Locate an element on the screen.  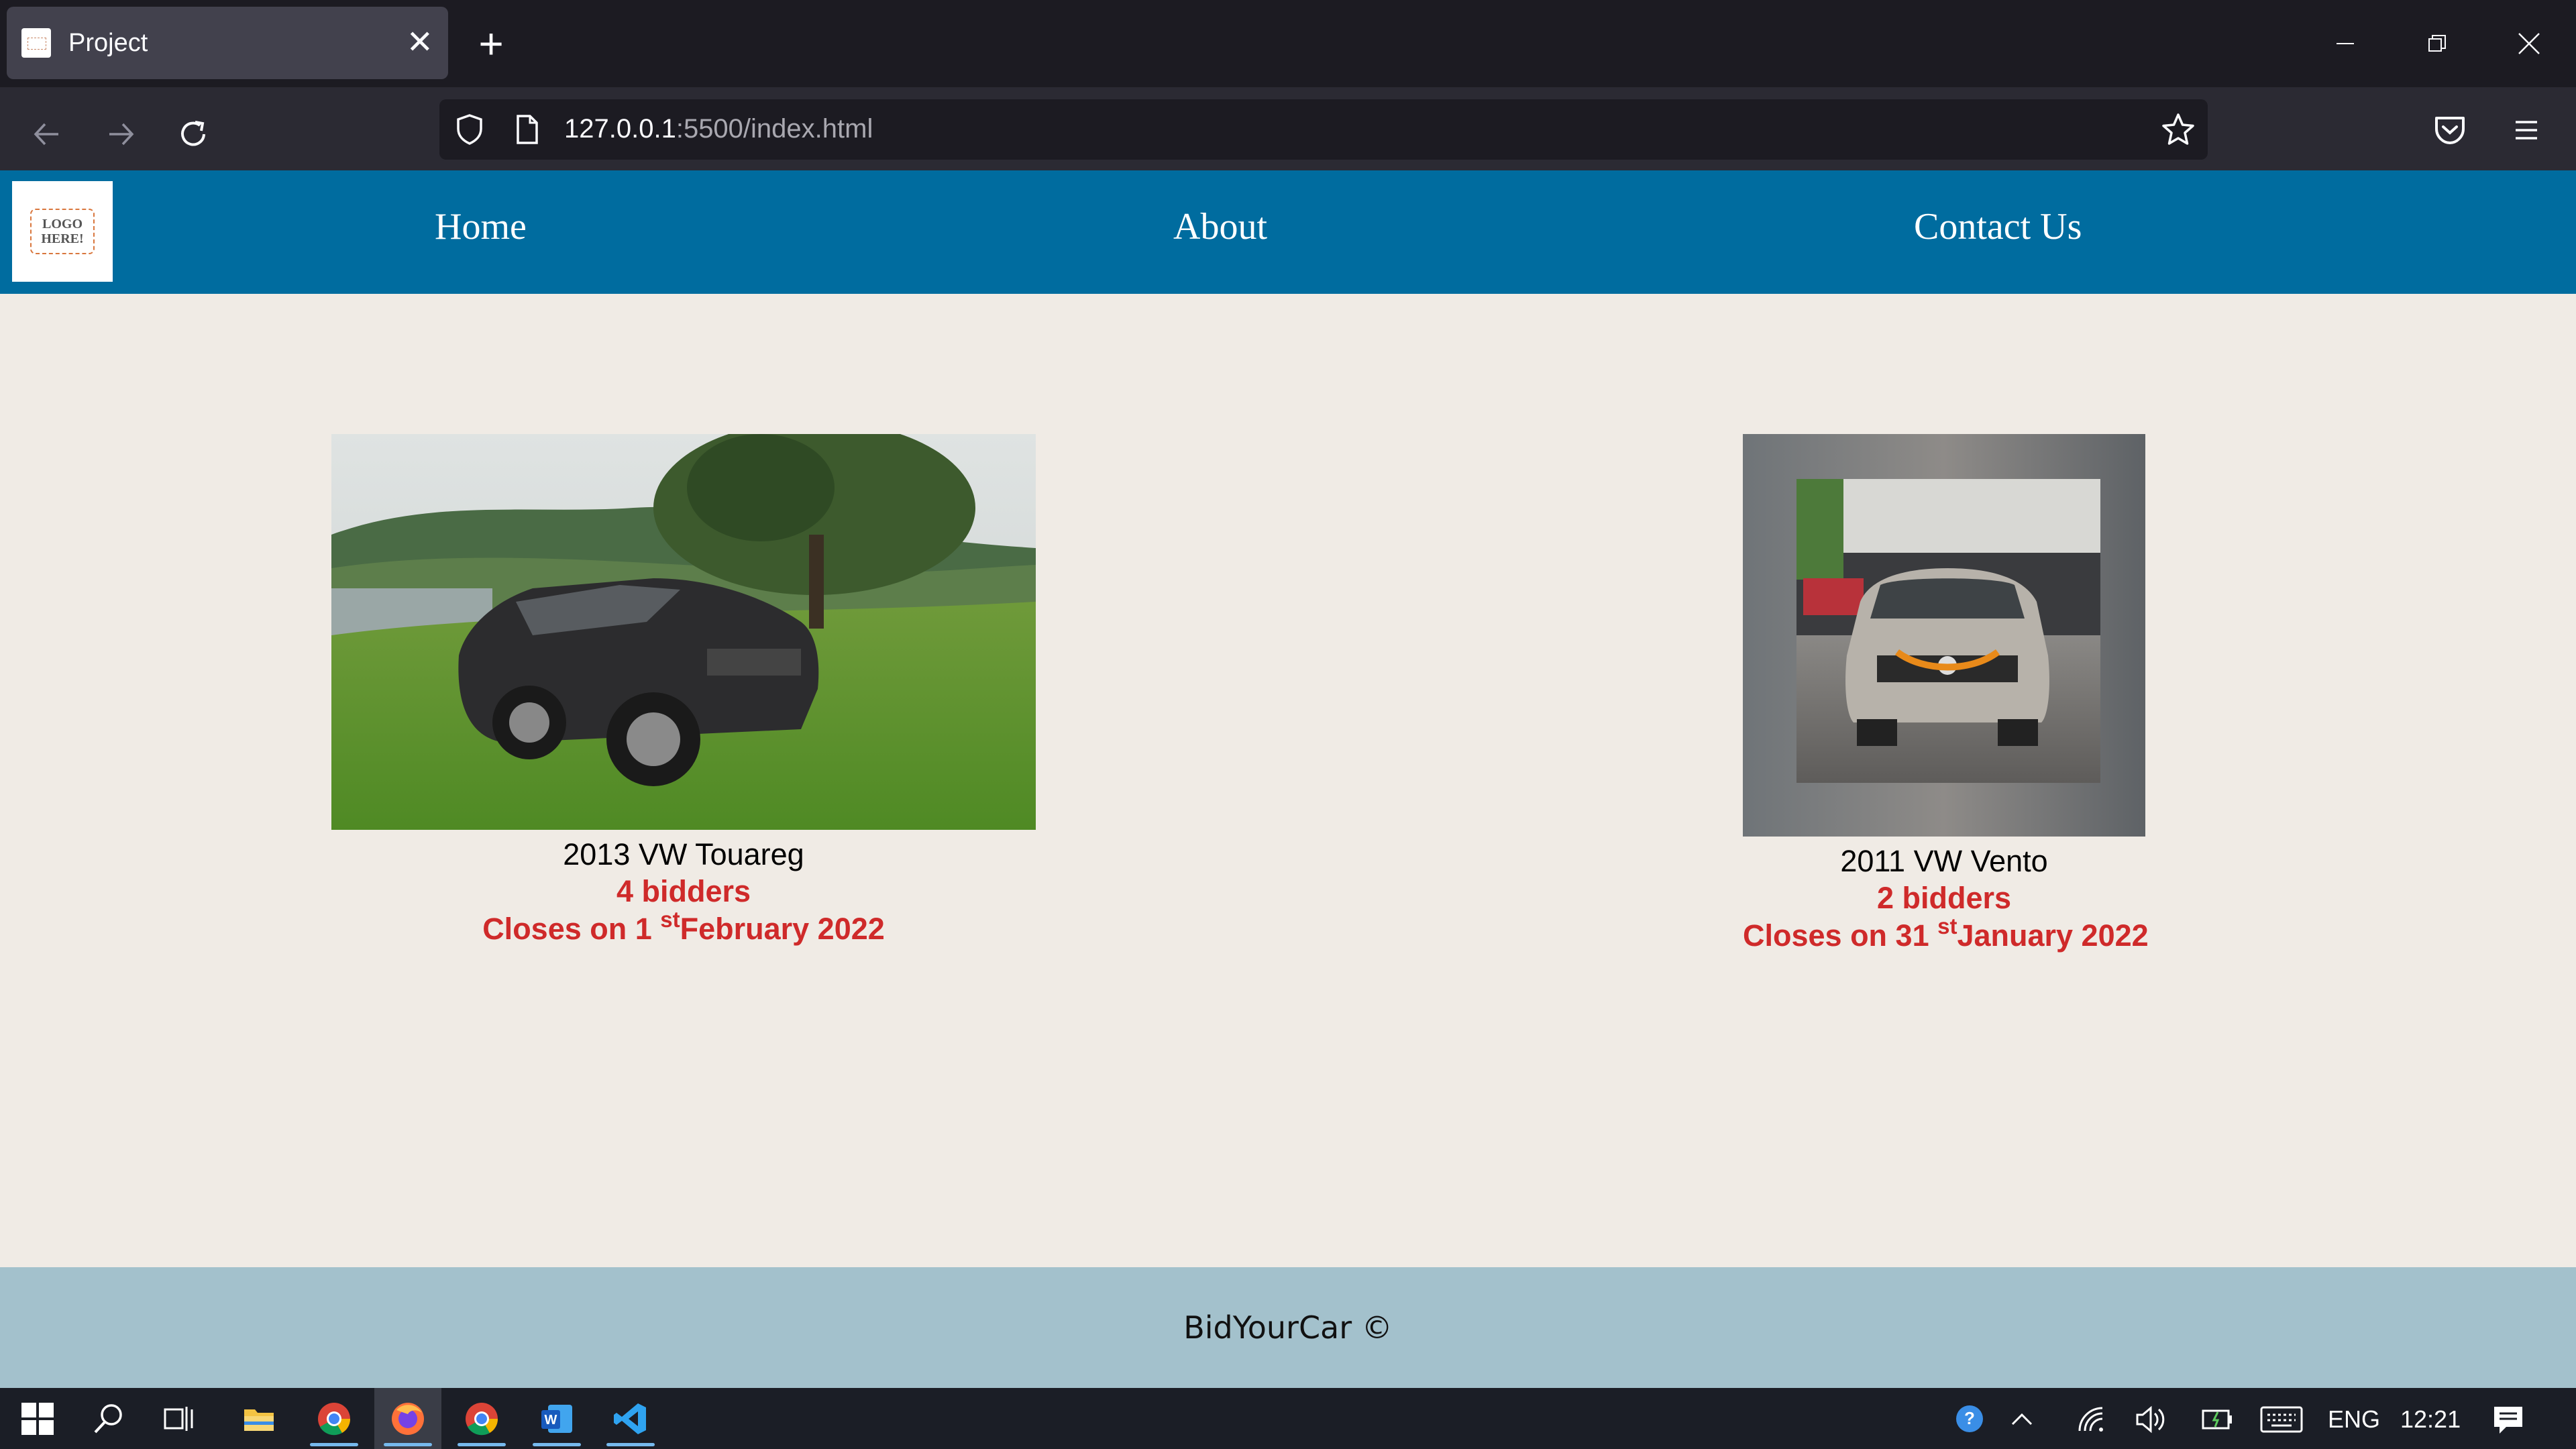
vento-photo-image is located at coordinates (1944, 635).